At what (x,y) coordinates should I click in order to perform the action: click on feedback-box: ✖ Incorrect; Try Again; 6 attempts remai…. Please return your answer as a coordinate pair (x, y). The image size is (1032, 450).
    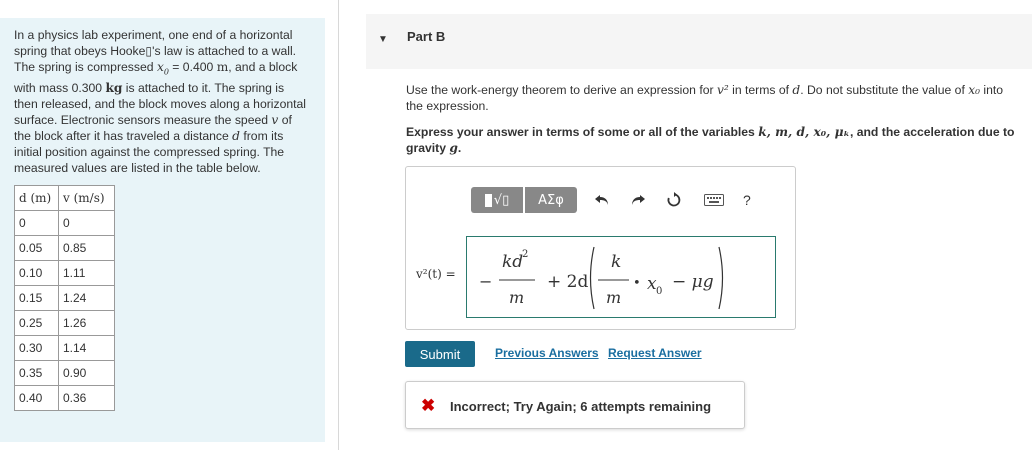
    Looking at the image, I should click on (575, 405).